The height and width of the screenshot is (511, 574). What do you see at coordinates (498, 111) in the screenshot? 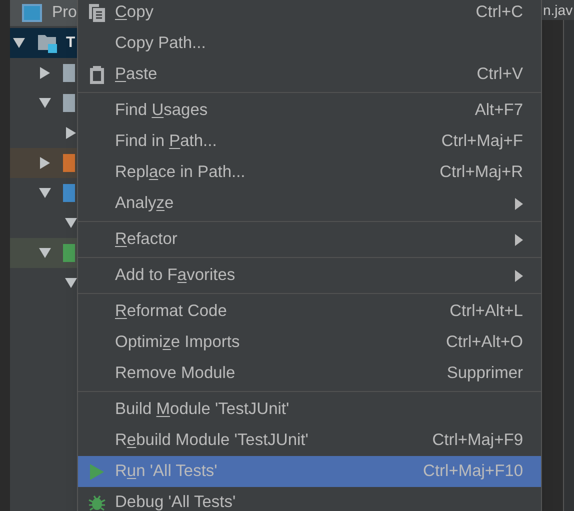
I see `shortcut-label: Alt+F7` at bounding box center [498, 111].